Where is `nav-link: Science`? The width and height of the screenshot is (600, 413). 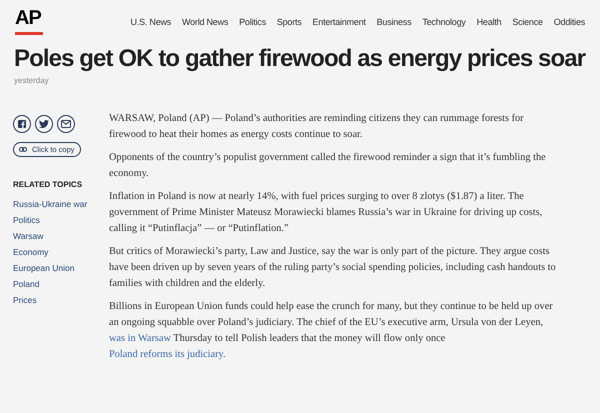
nav-link: Science is located at coordinates (527, 23).